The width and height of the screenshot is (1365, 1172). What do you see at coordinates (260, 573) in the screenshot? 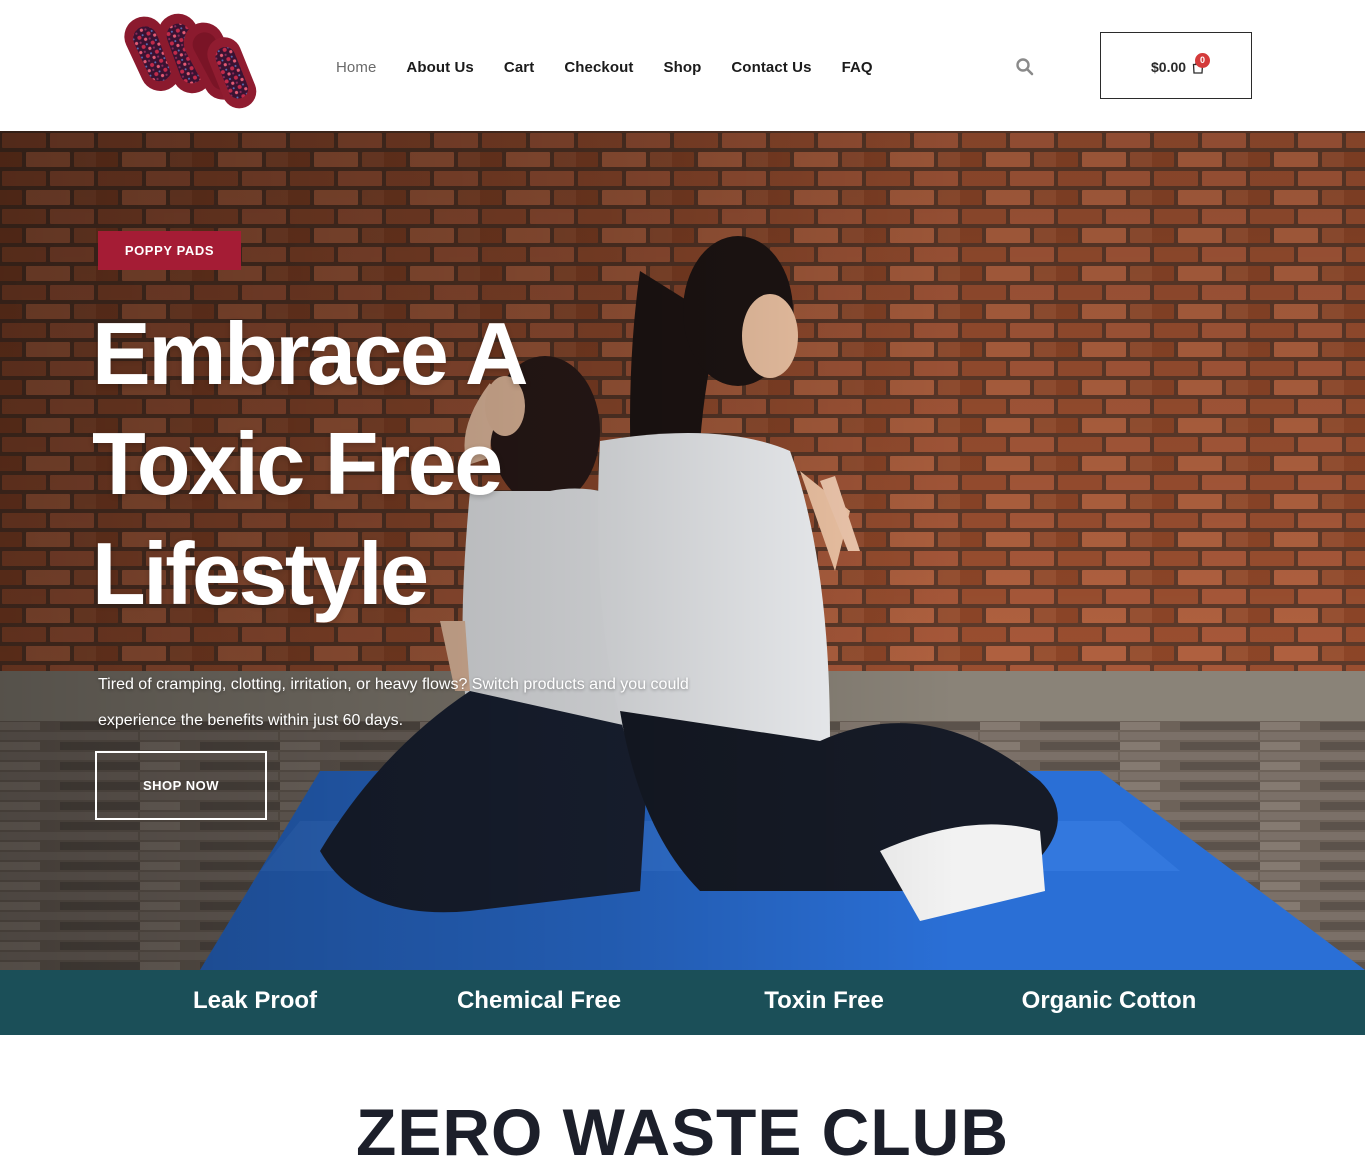
I see `hero-title-line-3: Lifestyle` at bounding box center [260, 573].